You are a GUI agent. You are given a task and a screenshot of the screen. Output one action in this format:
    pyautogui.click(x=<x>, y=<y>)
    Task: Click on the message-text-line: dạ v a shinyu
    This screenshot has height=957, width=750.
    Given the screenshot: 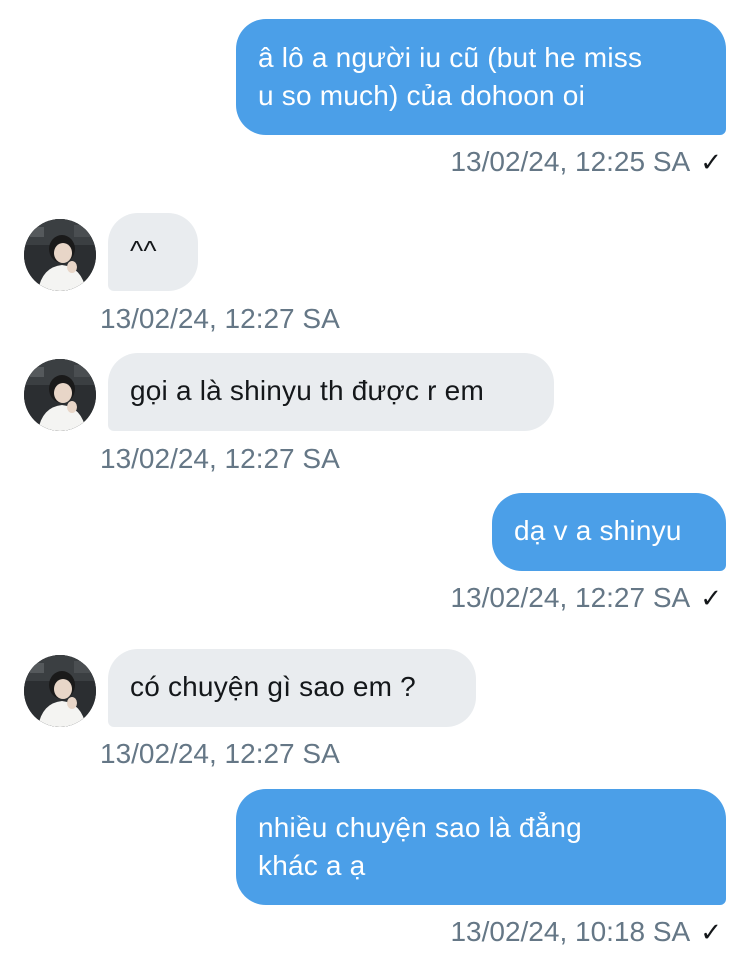 What is the action you would take?
    pyautogui.click(x=598, y=530)
    